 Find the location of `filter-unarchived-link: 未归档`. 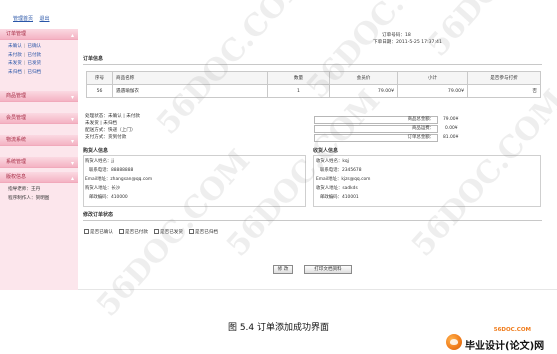

filter-unarchived-link: 未归档 is located at coordinates (15, 72).